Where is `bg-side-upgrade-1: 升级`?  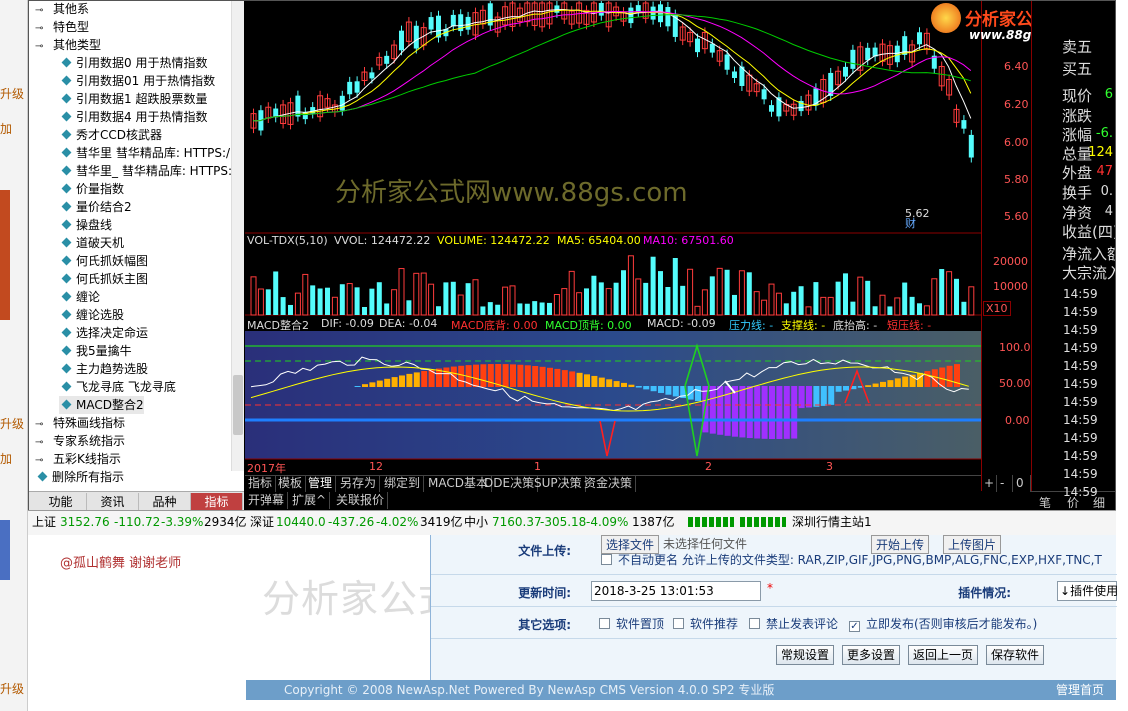 bg-side-upgrade-1: 升级 is located at coordinates (14, 93).